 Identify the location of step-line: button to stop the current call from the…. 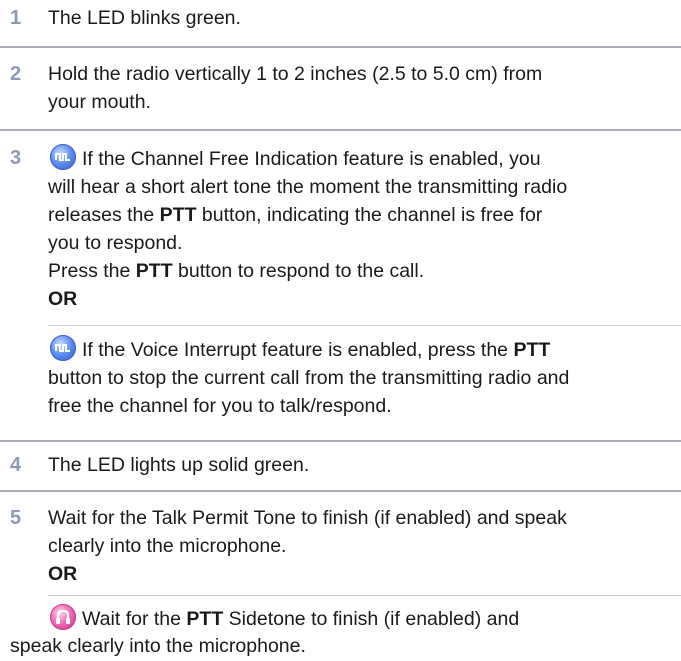
(309, 378).